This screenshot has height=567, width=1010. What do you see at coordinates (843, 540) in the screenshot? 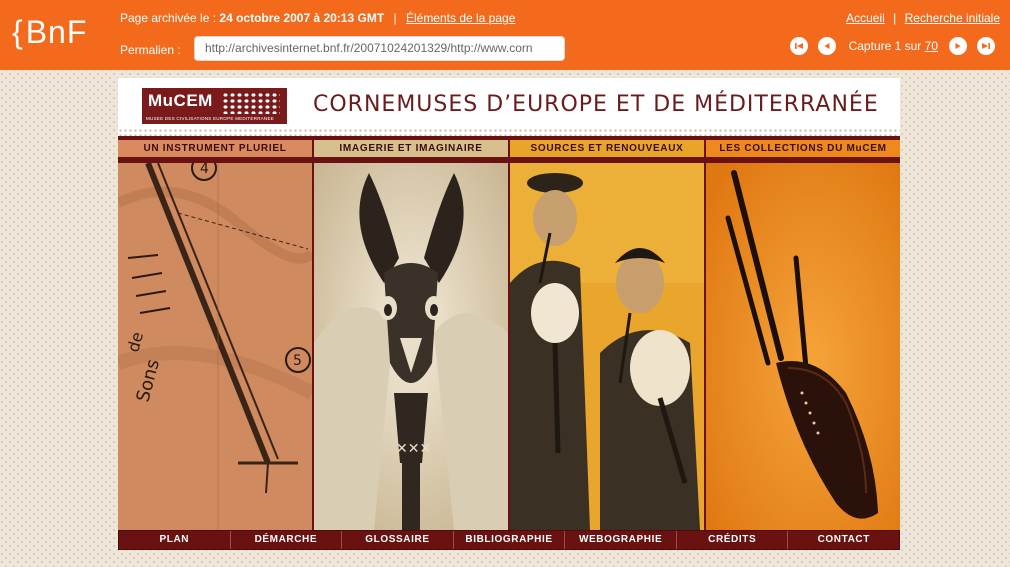
I see `menu-contact: CONTACT` at bounding box center [843, 540].